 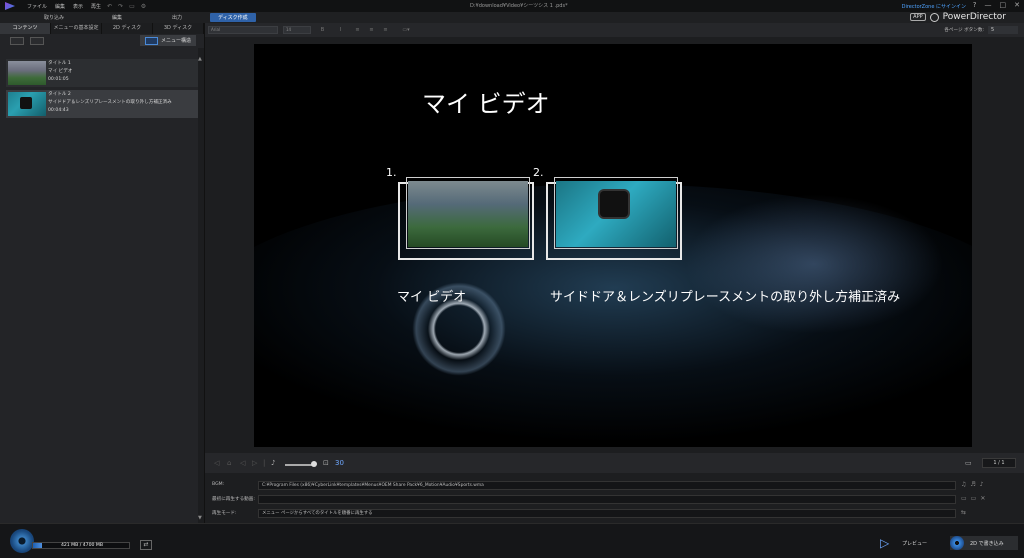 What do you see at coordinates (918, 17) in the screenshot?
I see `app-badge: APP` at bounding box center [918, 17].